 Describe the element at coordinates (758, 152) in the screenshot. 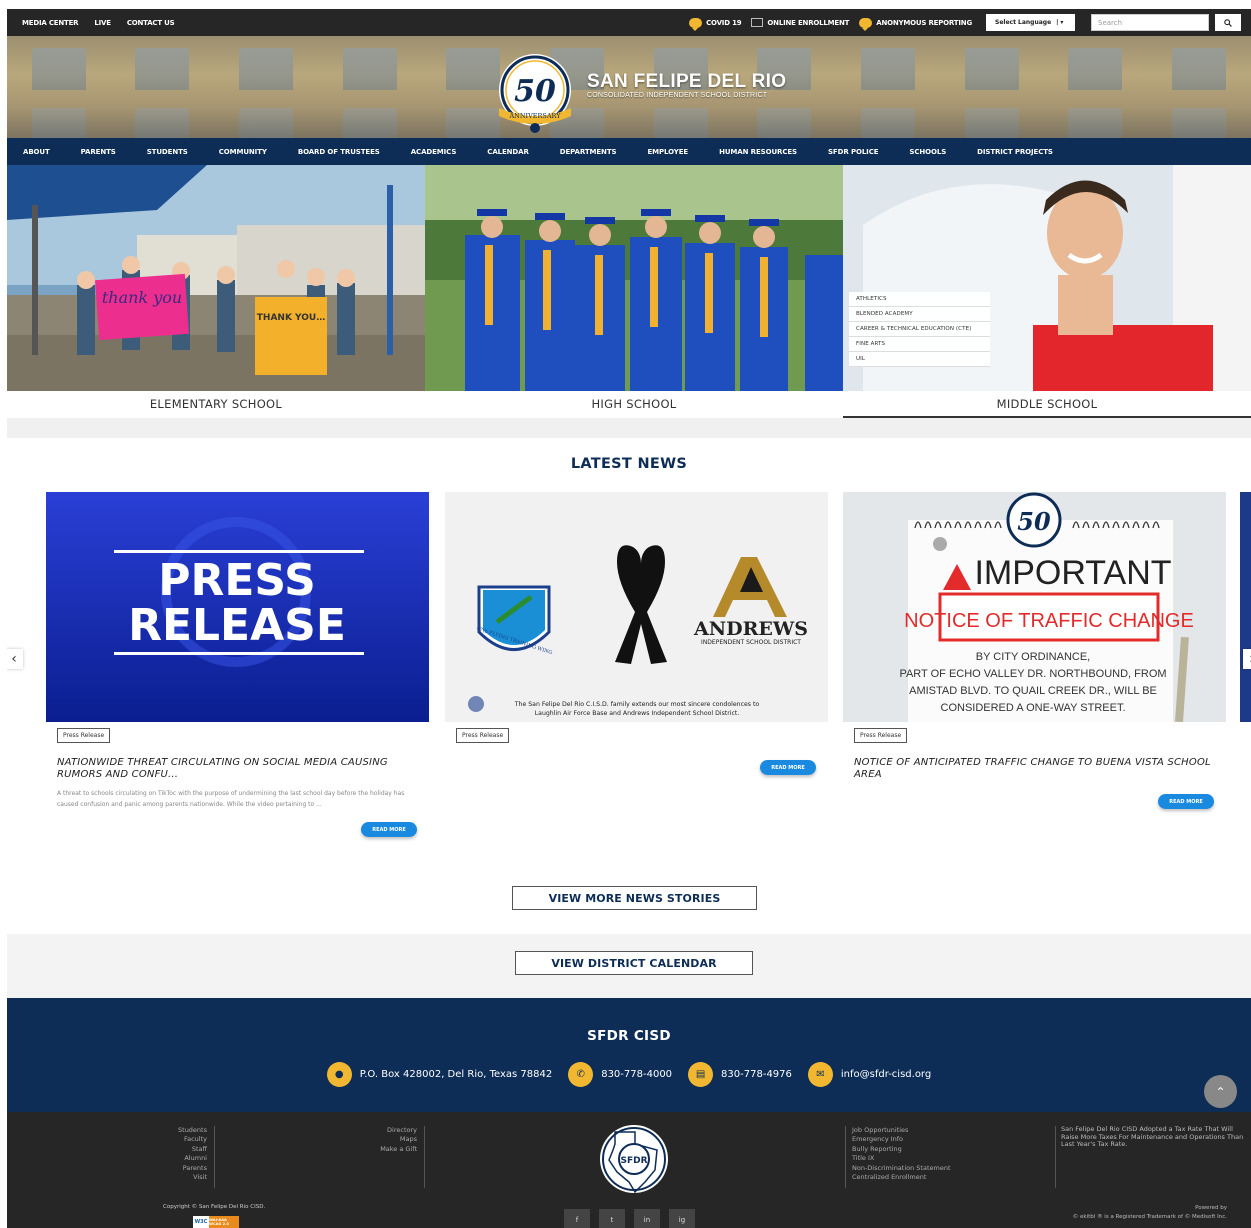

I see `nav-human-resources: HUMAN RESOURCES` at that location.